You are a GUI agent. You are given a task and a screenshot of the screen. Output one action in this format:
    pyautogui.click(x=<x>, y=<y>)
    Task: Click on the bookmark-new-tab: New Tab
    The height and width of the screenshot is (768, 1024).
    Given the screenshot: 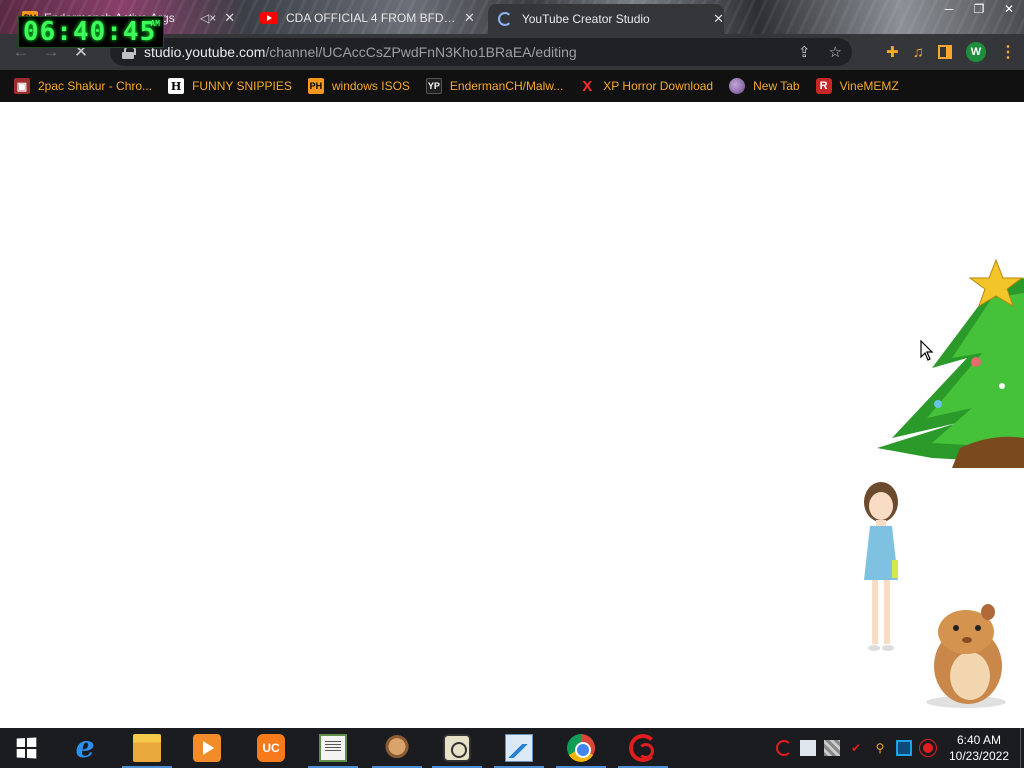 What is the action you would take?
    pyautogui.click(x=764, y=86)
    